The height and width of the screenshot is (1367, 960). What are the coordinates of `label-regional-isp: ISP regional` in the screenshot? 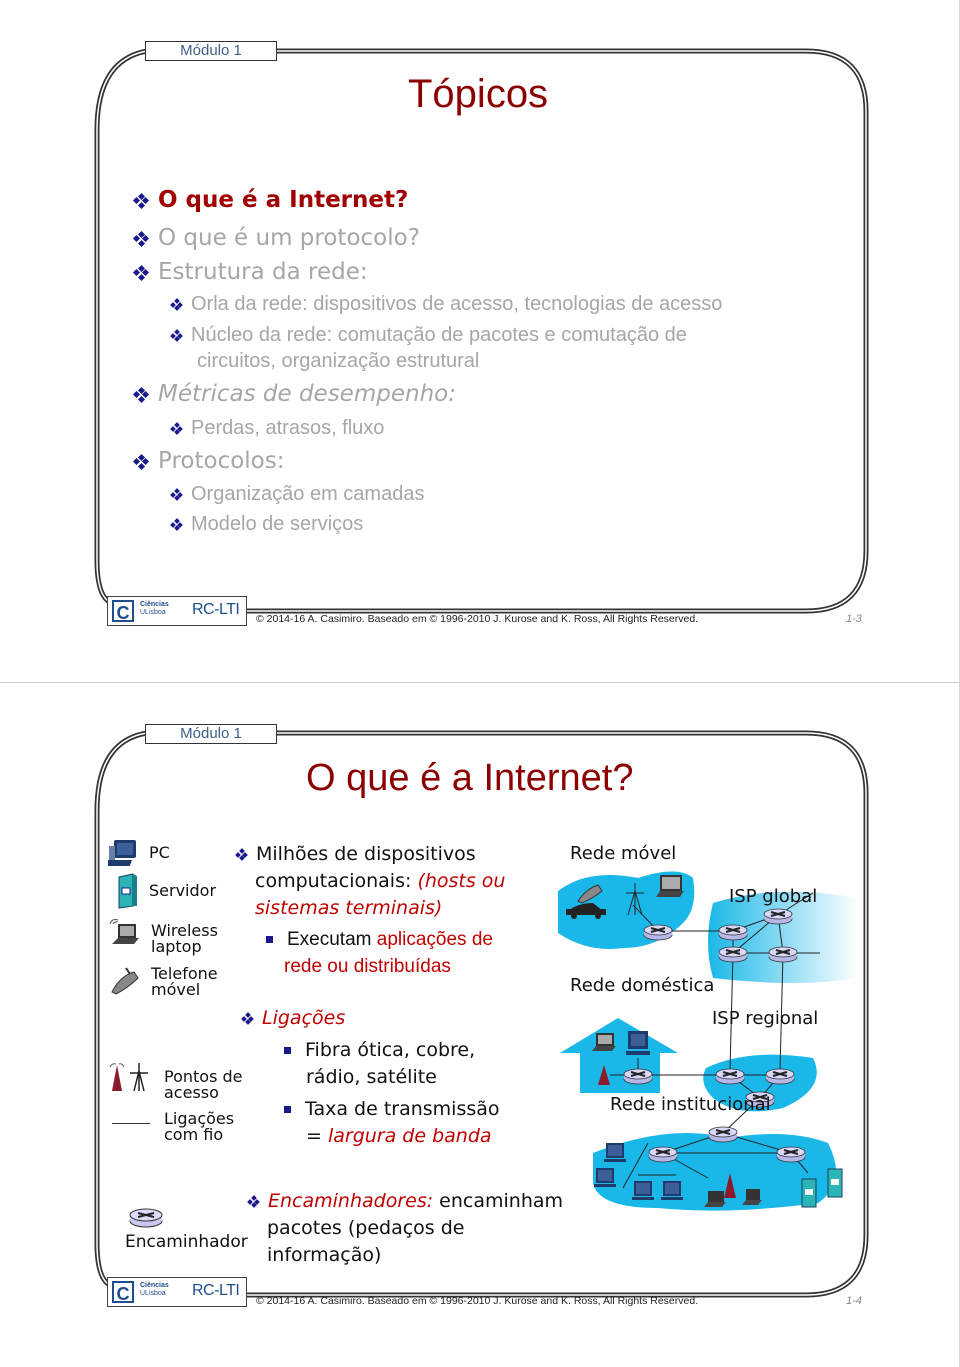 It's located at (765, 1018).